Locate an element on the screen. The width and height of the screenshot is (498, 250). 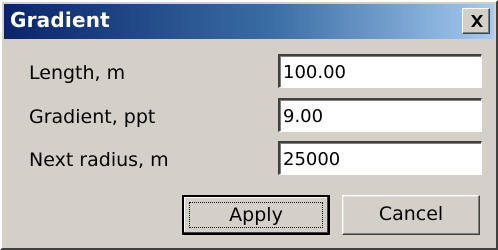
title-bar: Gradient is located at coordinates (249, 21).